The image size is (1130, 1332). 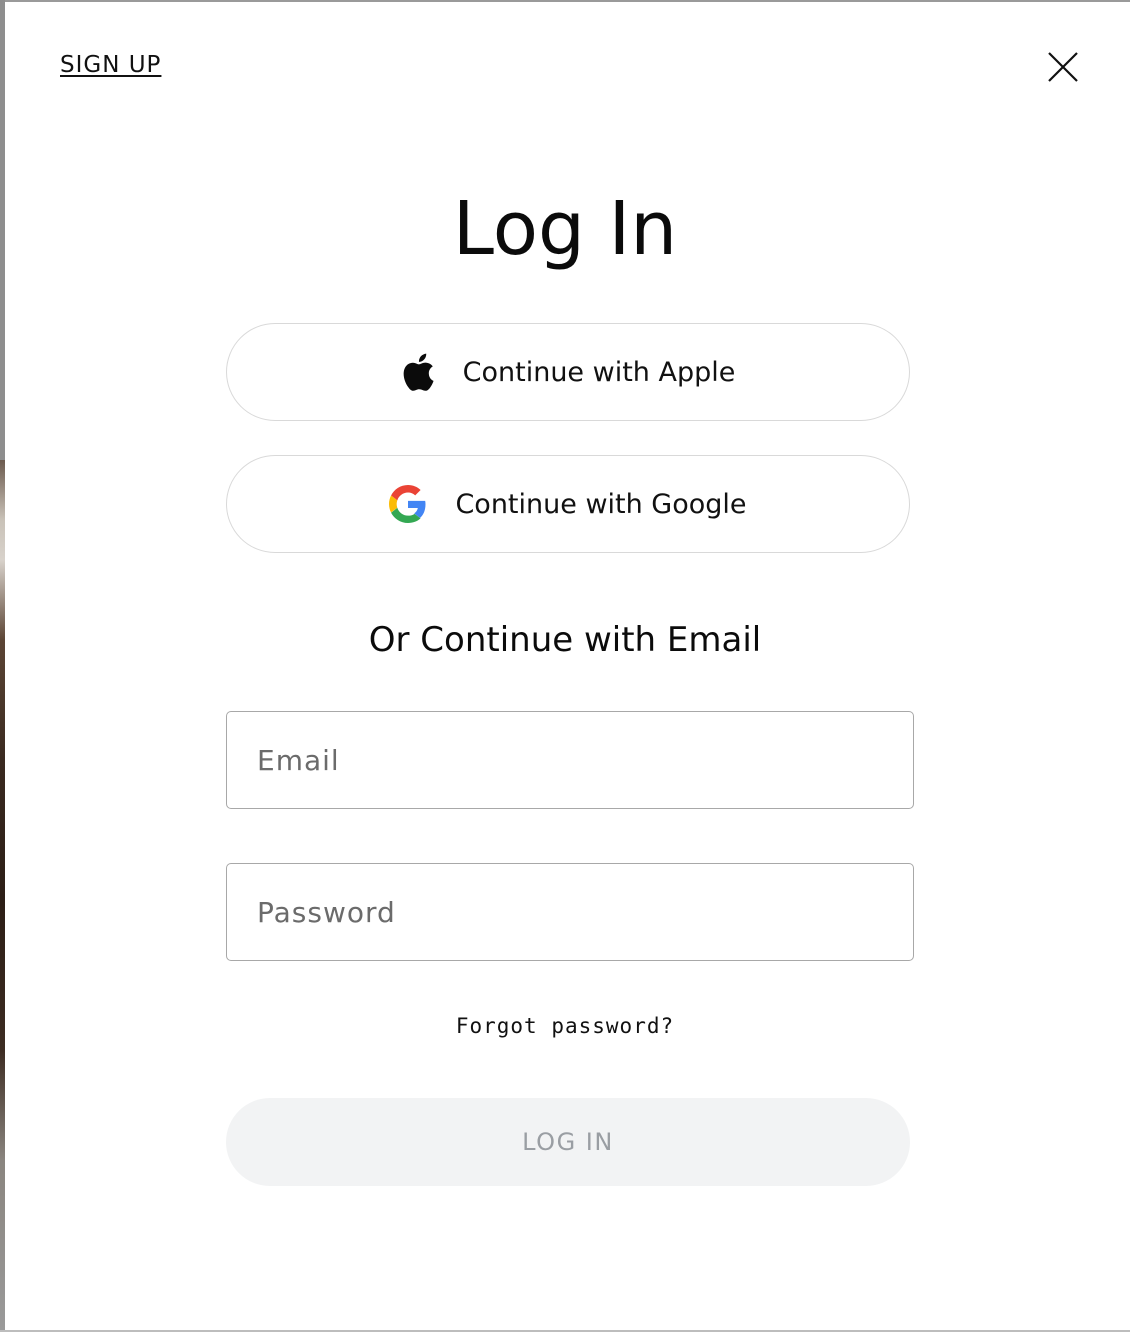 I want to click on email-section-heading: Or Continue with Email, so click(x=565, y=640).